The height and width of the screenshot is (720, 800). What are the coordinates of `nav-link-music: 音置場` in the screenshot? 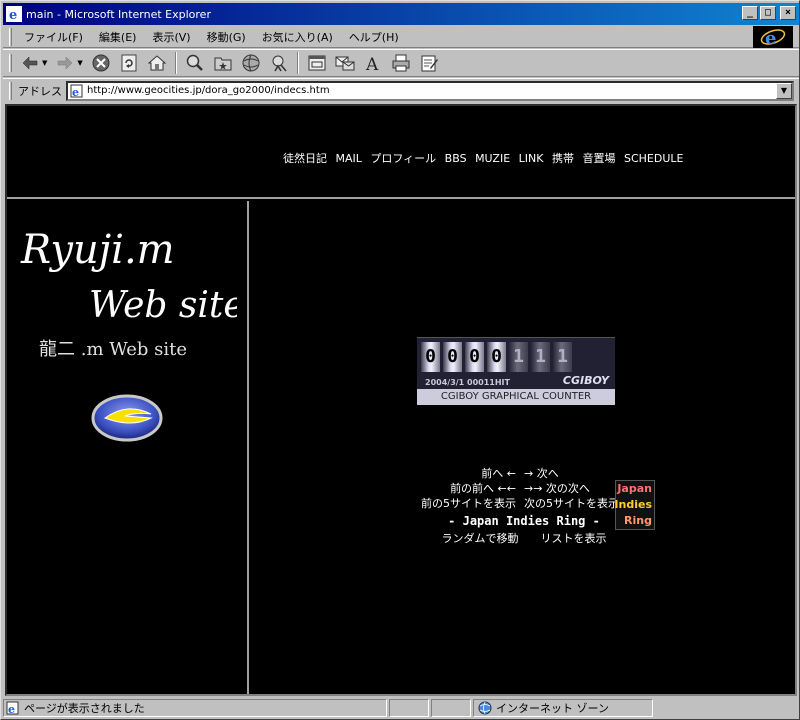 It's located at (598, 158).